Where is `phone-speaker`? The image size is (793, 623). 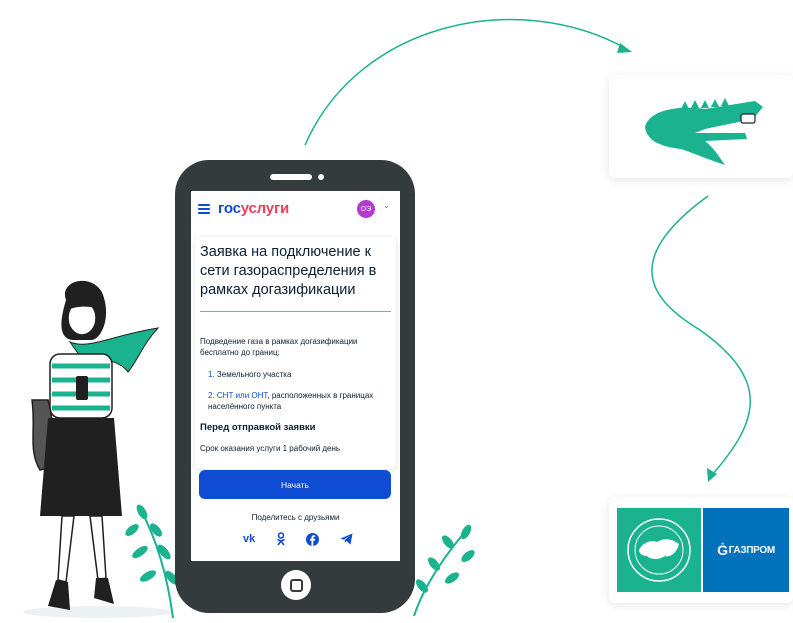
phone-speaker is located at coordinates (291, 177).